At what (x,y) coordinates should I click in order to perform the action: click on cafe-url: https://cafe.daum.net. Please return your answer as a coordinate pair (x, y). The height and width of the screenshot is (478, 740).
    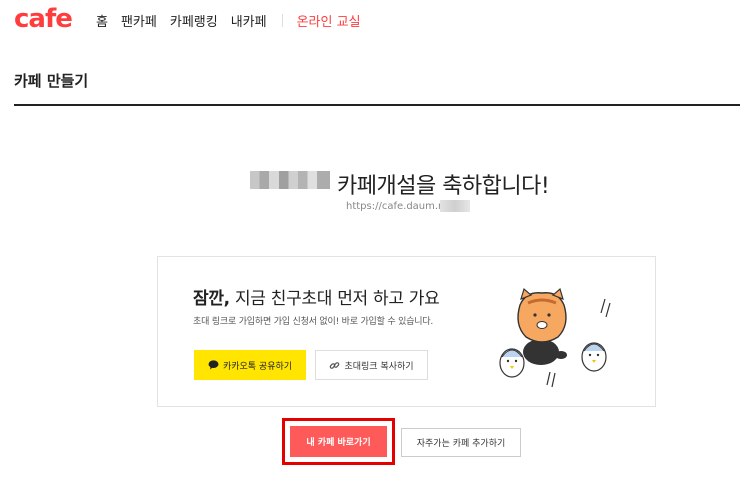
    Looking at the image, I should click on (400, 206).